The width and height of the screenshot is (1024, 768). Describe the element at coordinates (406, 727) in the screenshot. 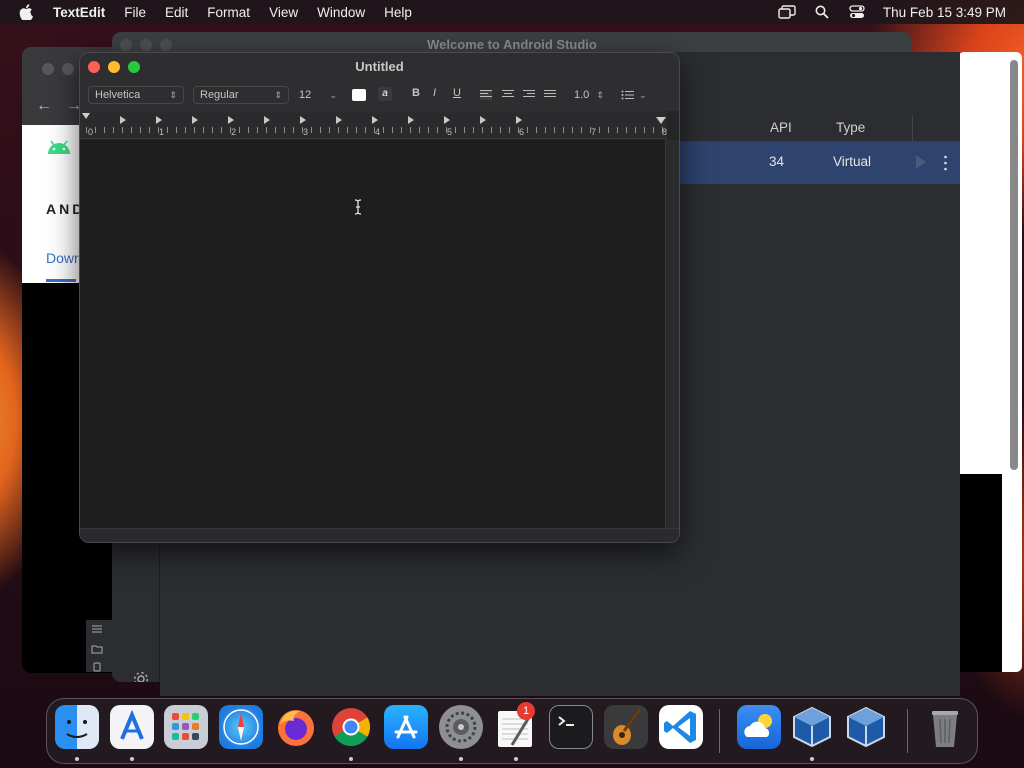

I see `app-store-icon` at that location.